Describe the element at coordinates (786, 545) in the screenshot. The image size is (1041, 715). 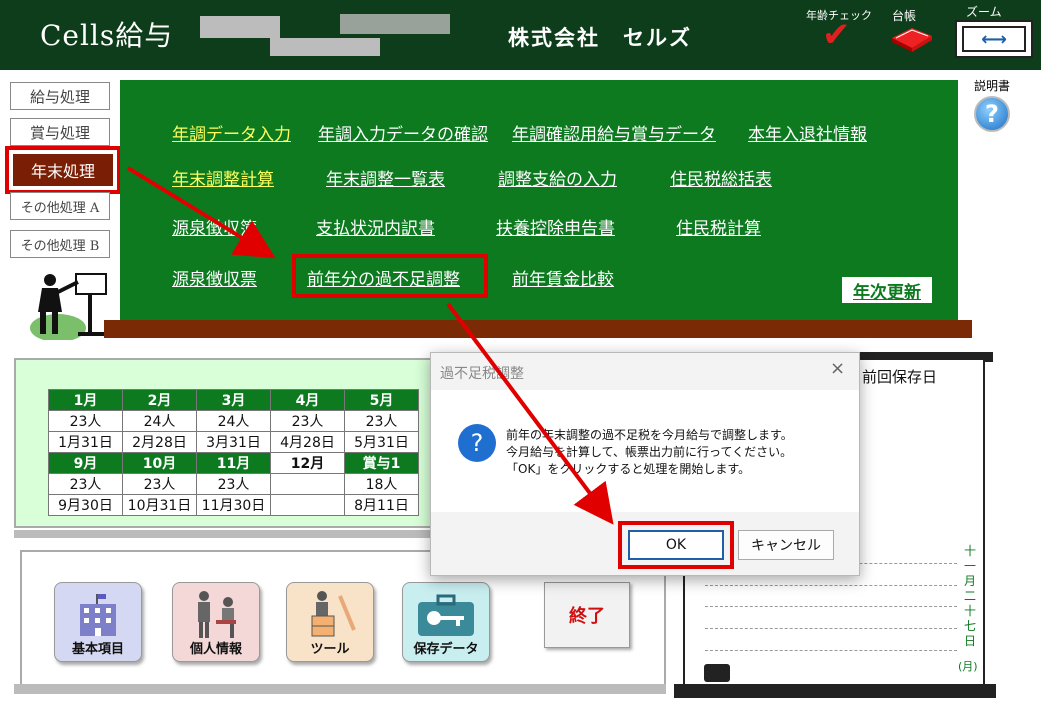
I see `cancel-button: キャンセル` at that location.